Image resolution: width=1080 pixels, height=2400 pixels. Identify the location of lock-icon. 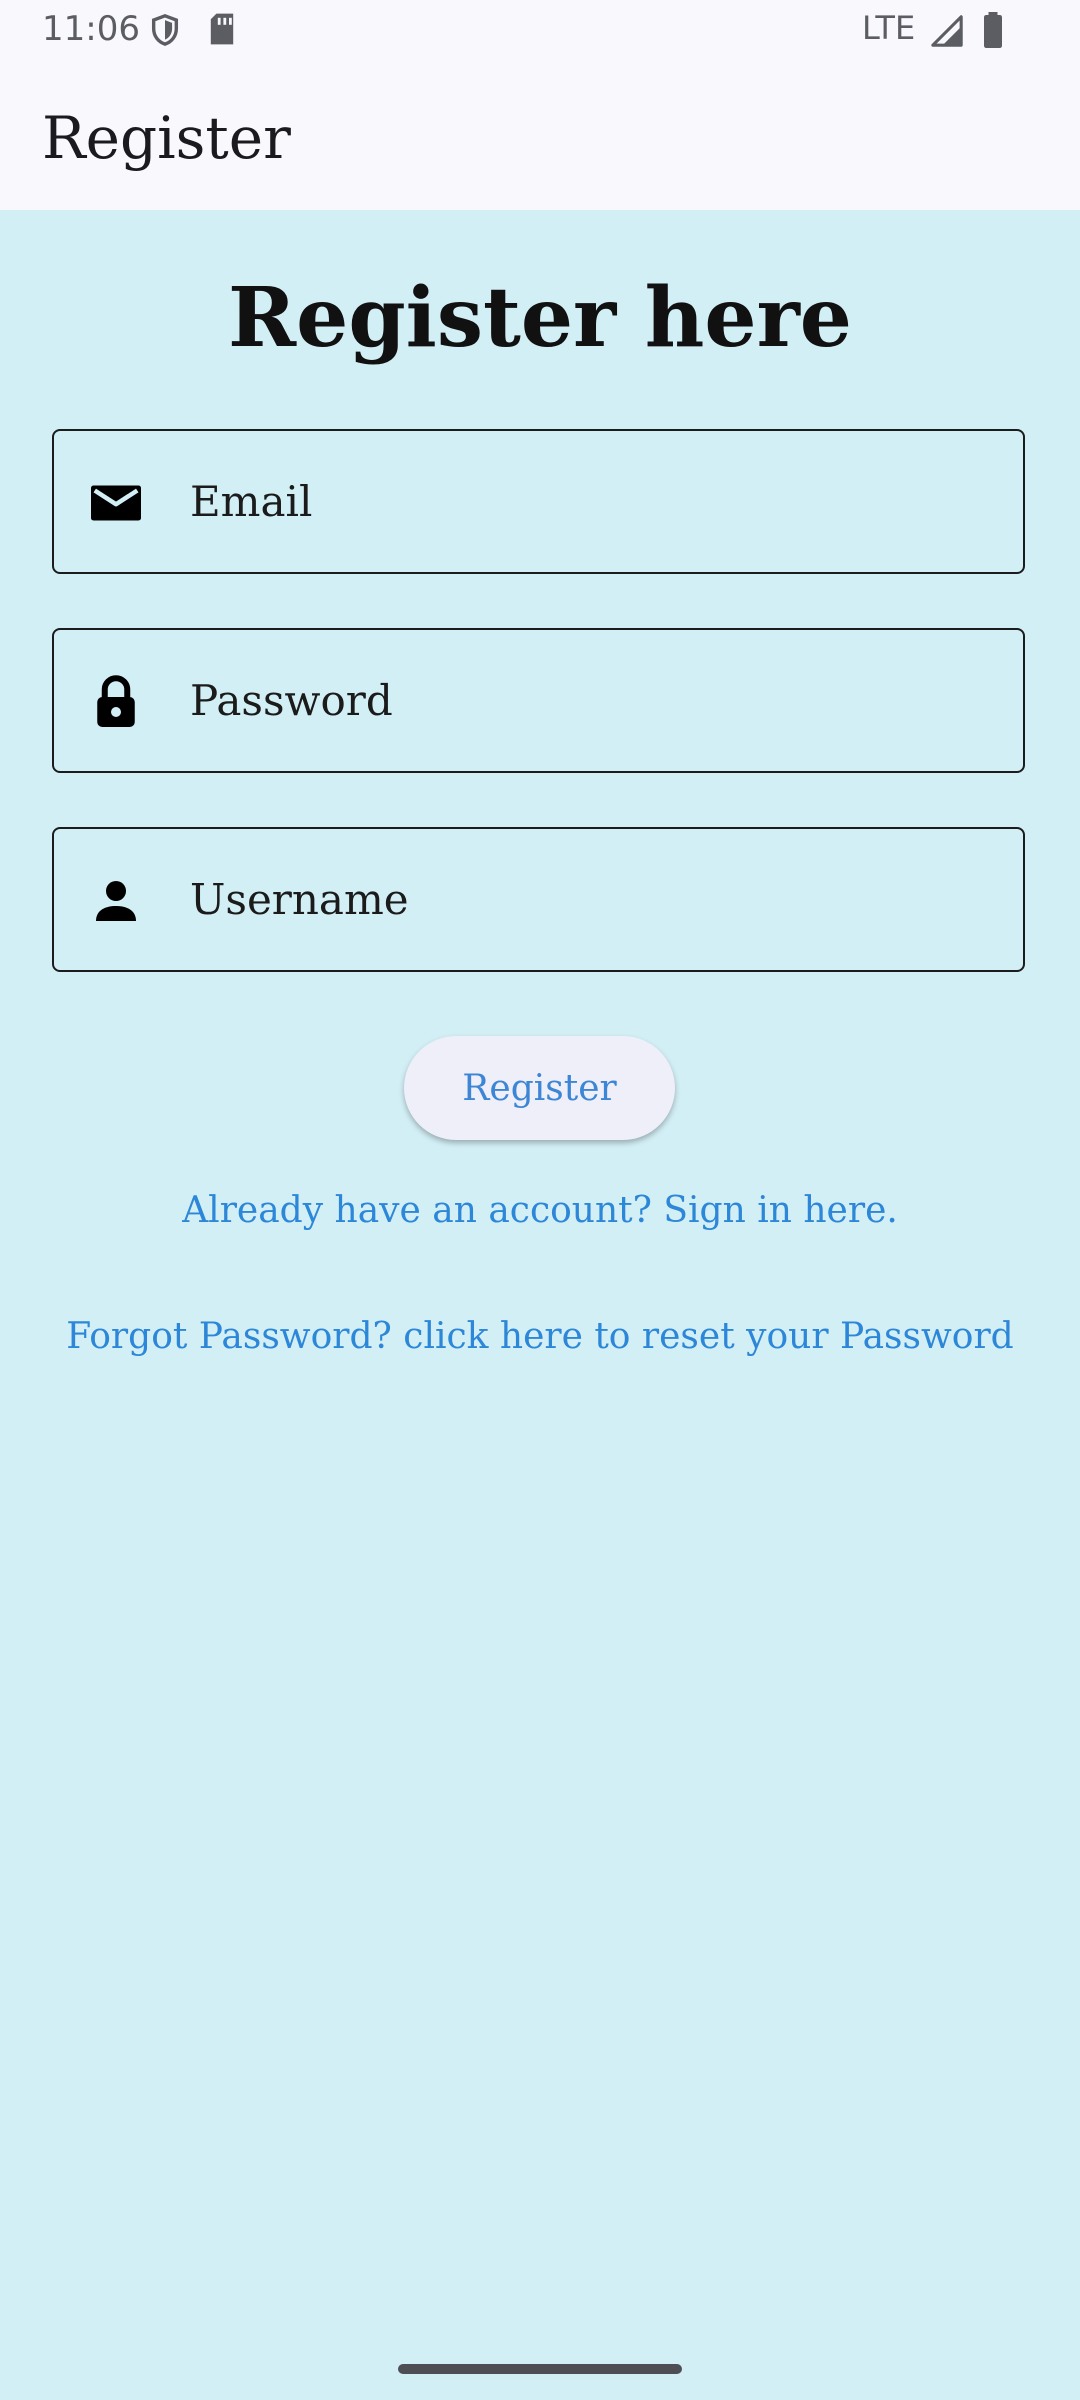
(116, 702).